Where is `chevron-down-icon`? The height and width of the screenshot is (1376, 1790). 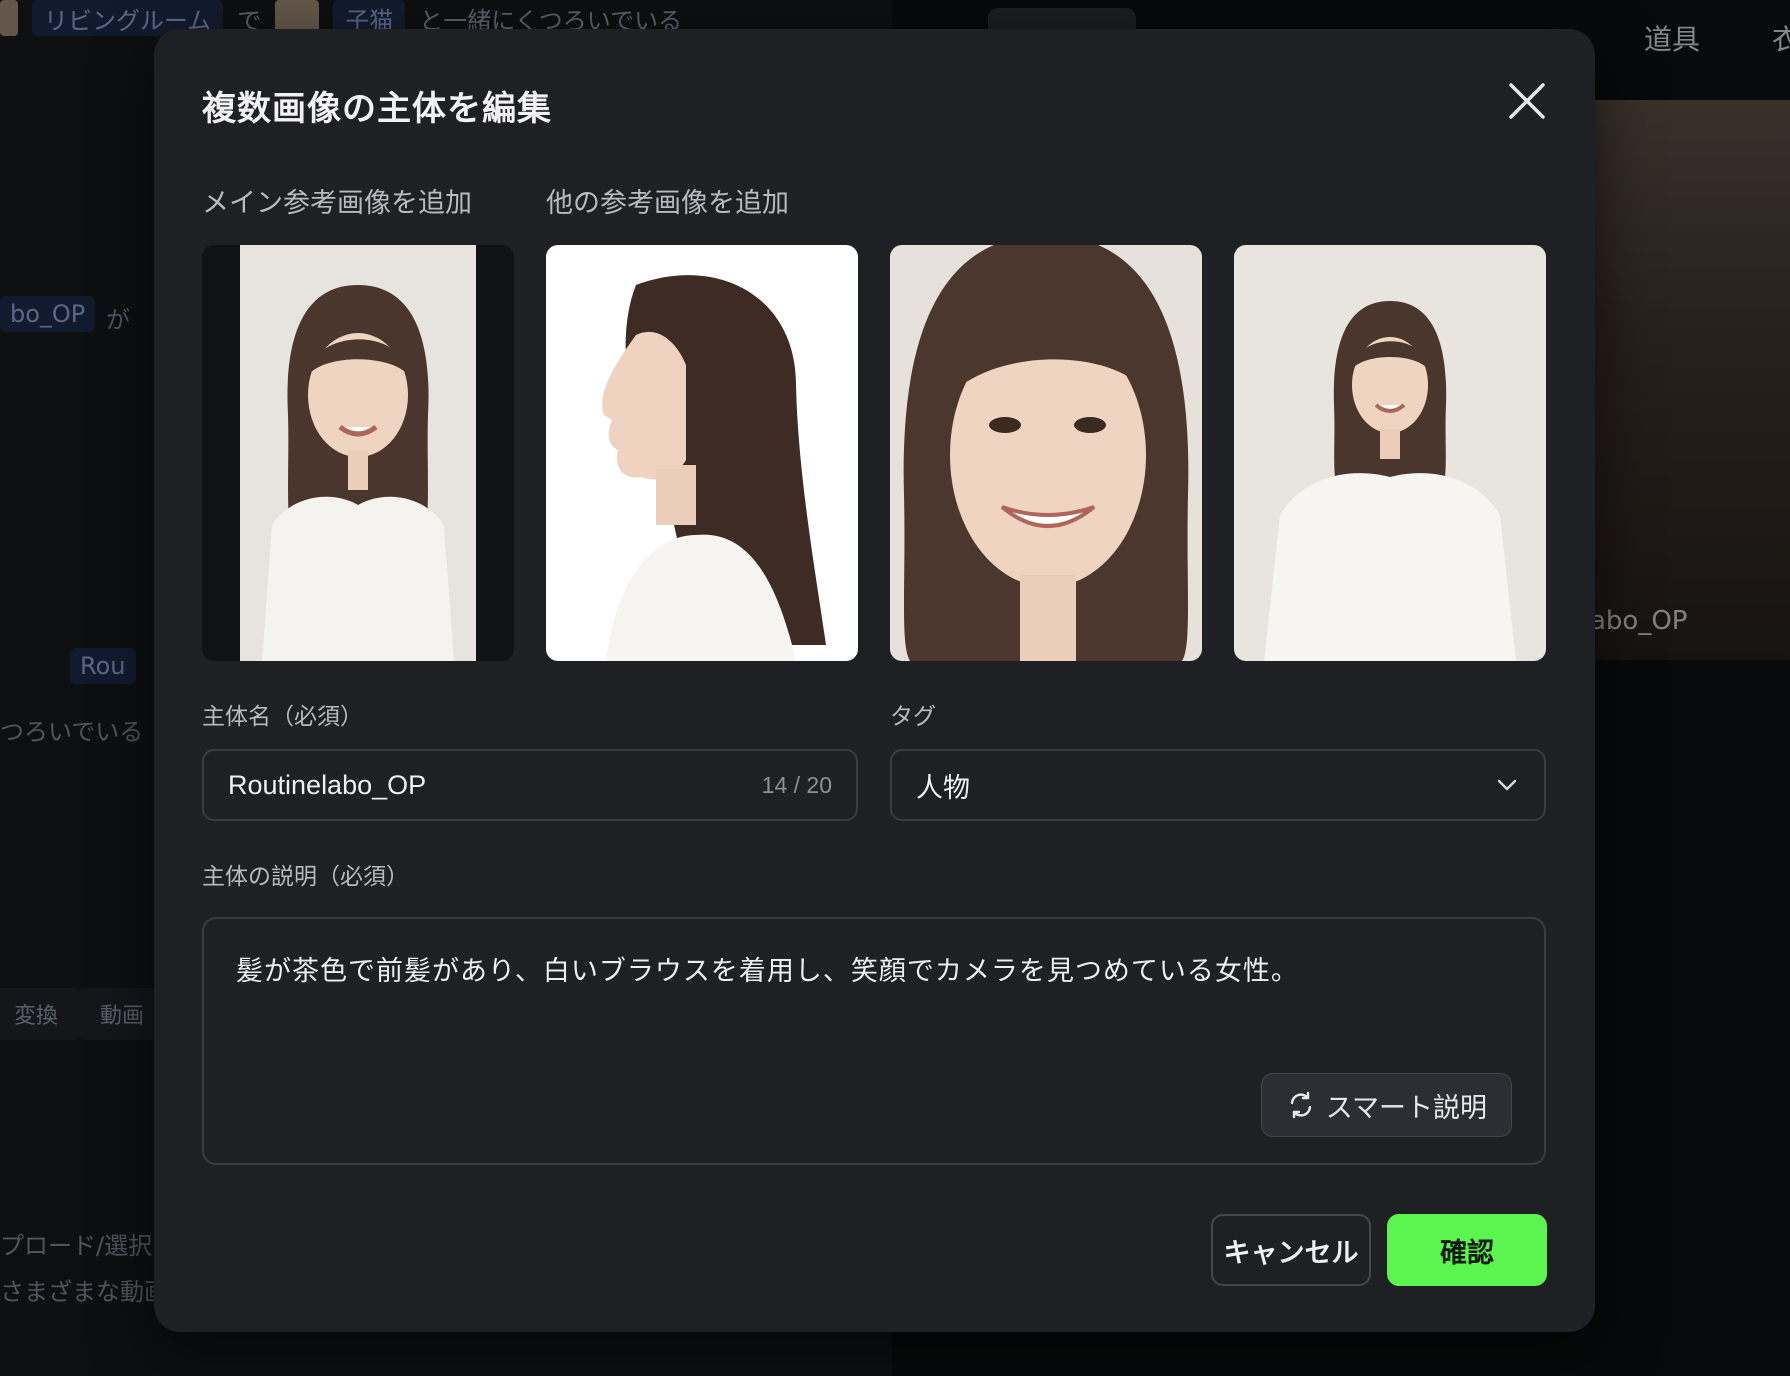 chevron-down-icon is located at coordinates (1507, 785).